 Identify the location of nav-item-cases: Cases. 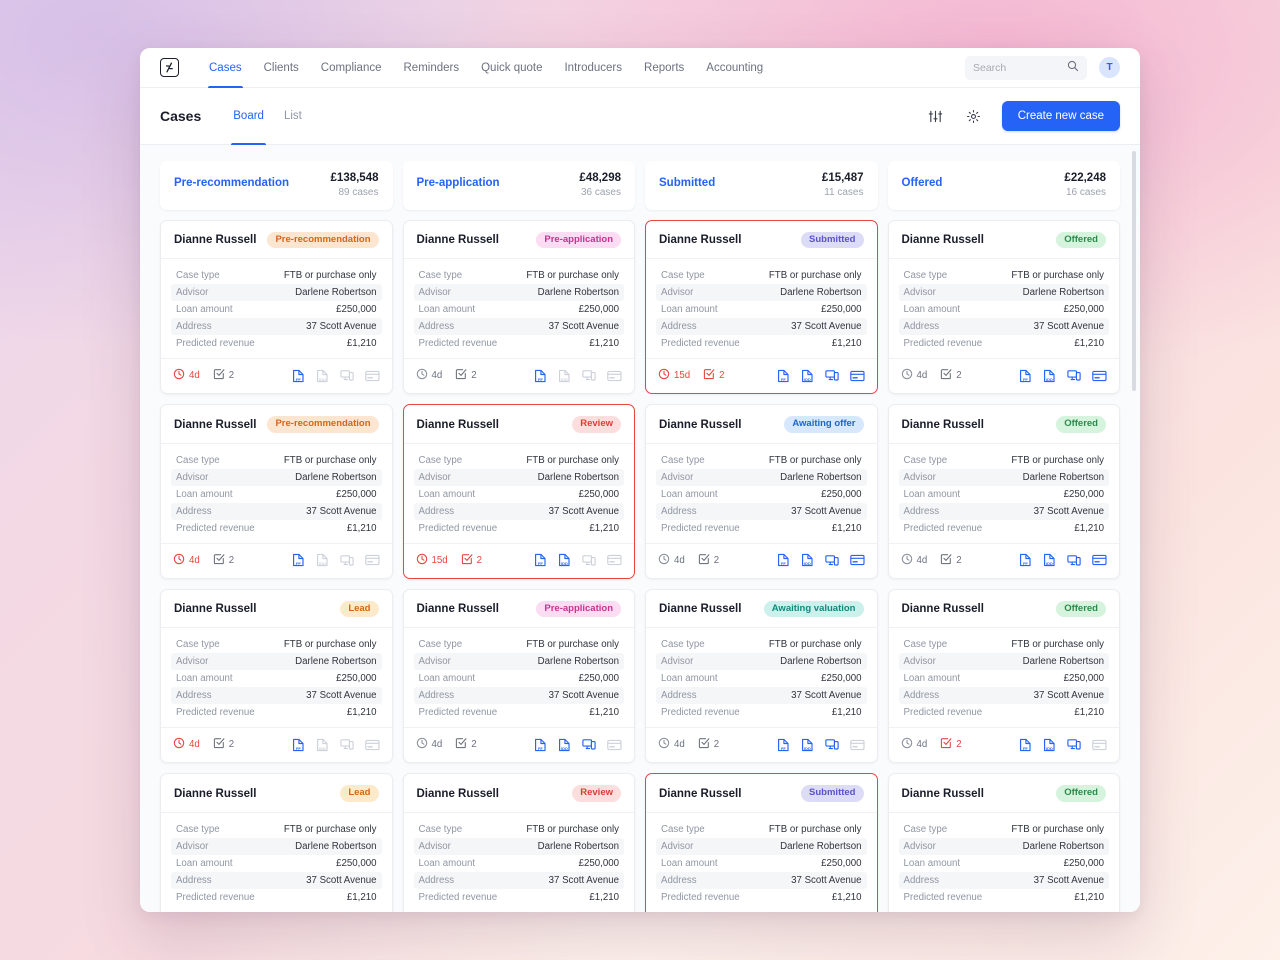
(225, 68).